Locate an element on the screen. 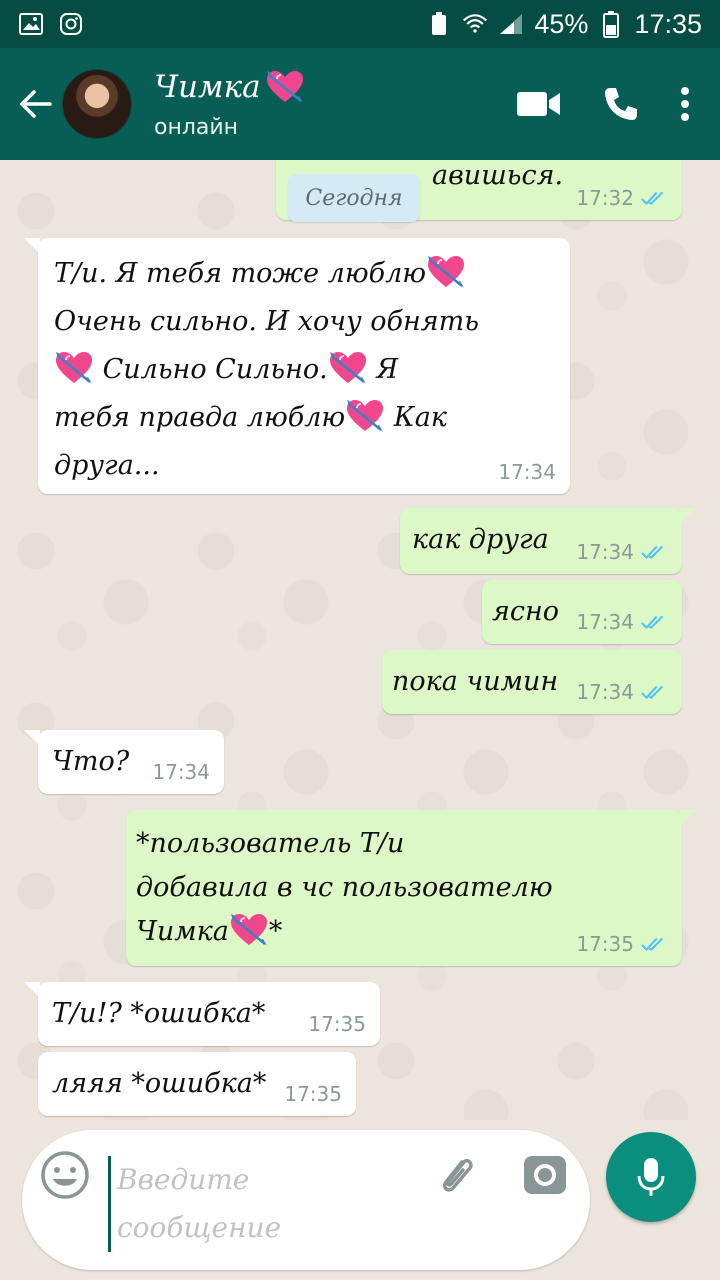 The width and height of the screenshot is (720, 1280). message-bubble-outgoing: ясно 17:34 is located at coordinates (582, 612).